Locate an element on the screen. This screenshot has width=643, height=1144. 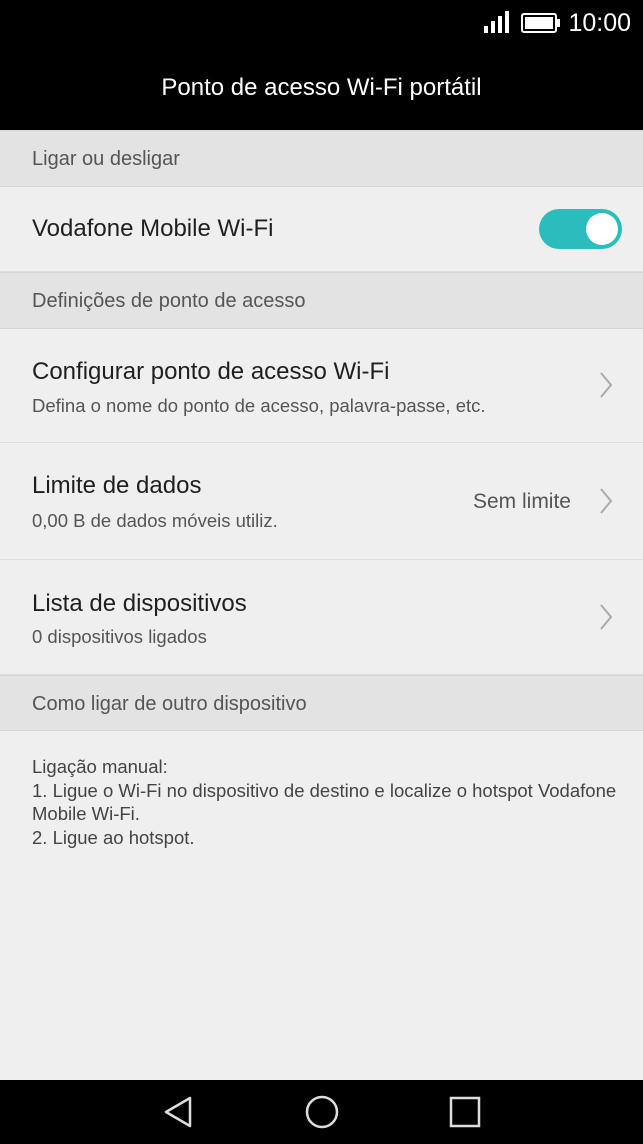
back-icon is located at coordinates (178, 1112).